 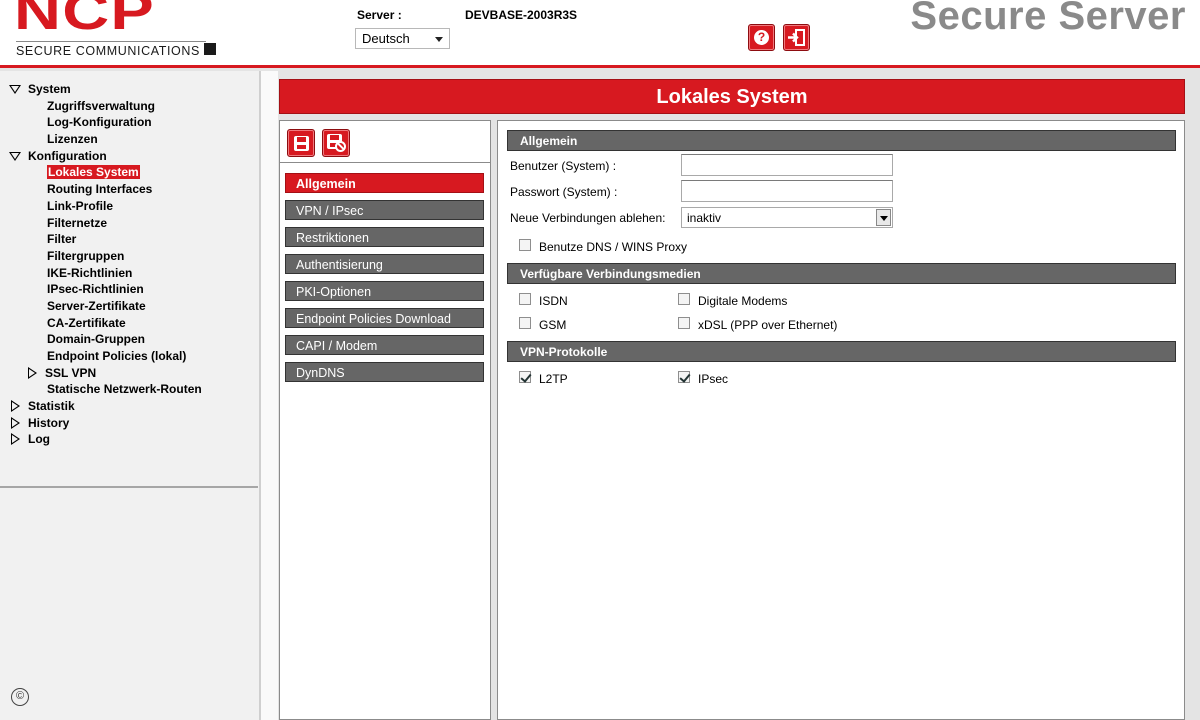 I want to click on tree-item-log-konfiguration: Log-Konfiguration, so click(x=130, y=122).